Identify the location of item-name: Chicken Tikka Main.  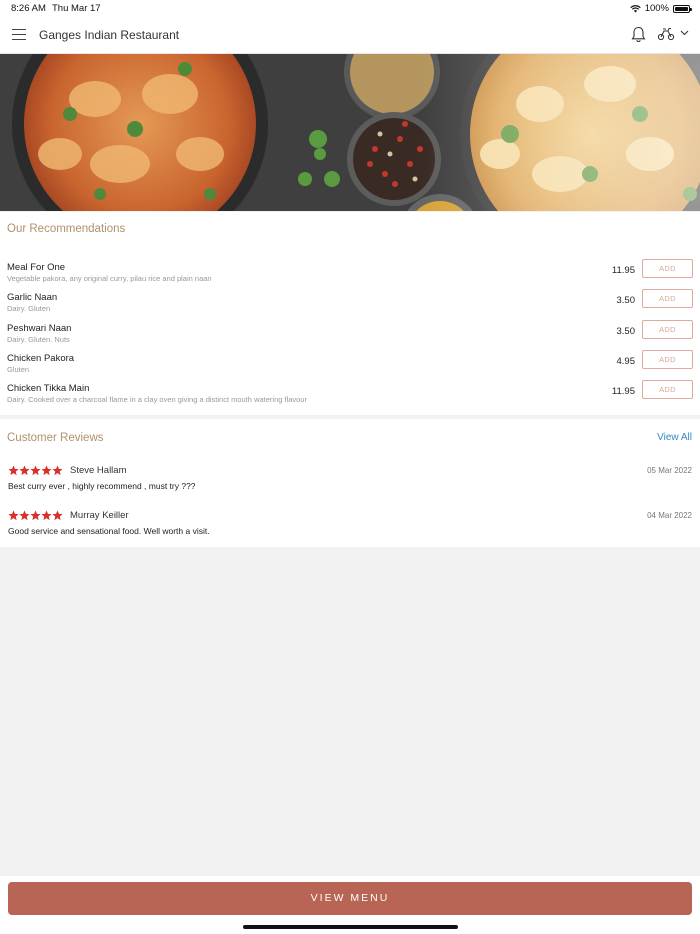
(48, 388).